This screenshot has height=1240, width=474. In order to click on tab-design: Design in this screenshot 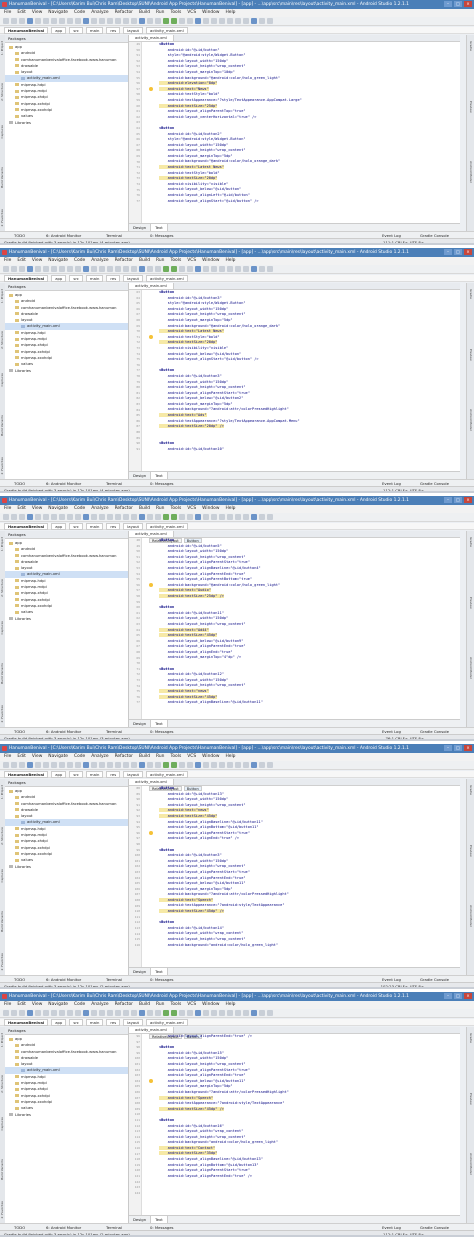, I will do `click(139, 971)`.